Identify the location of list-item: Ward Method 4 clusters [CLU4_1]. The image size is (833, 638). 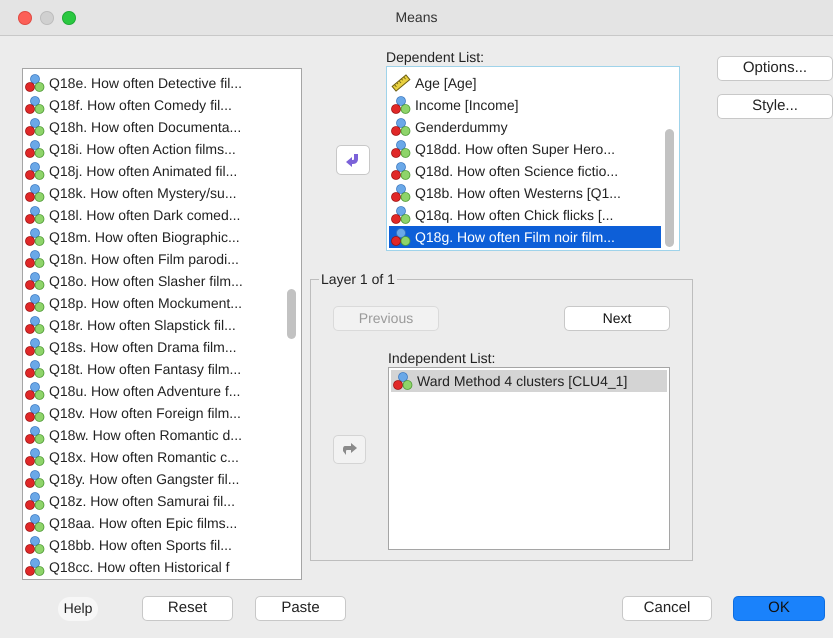
(529, 381).